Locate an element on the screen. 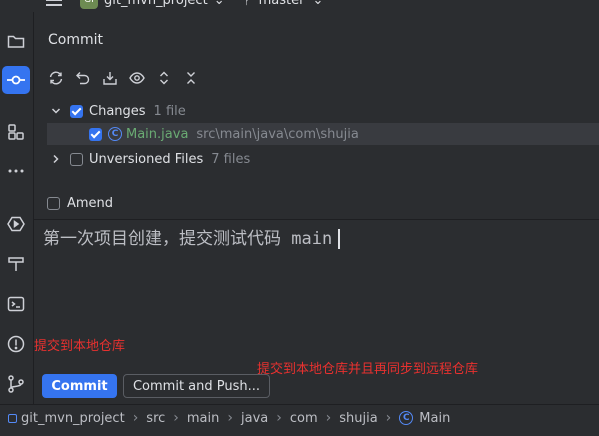  structure-tool-button is located at coordinates (16, 132).